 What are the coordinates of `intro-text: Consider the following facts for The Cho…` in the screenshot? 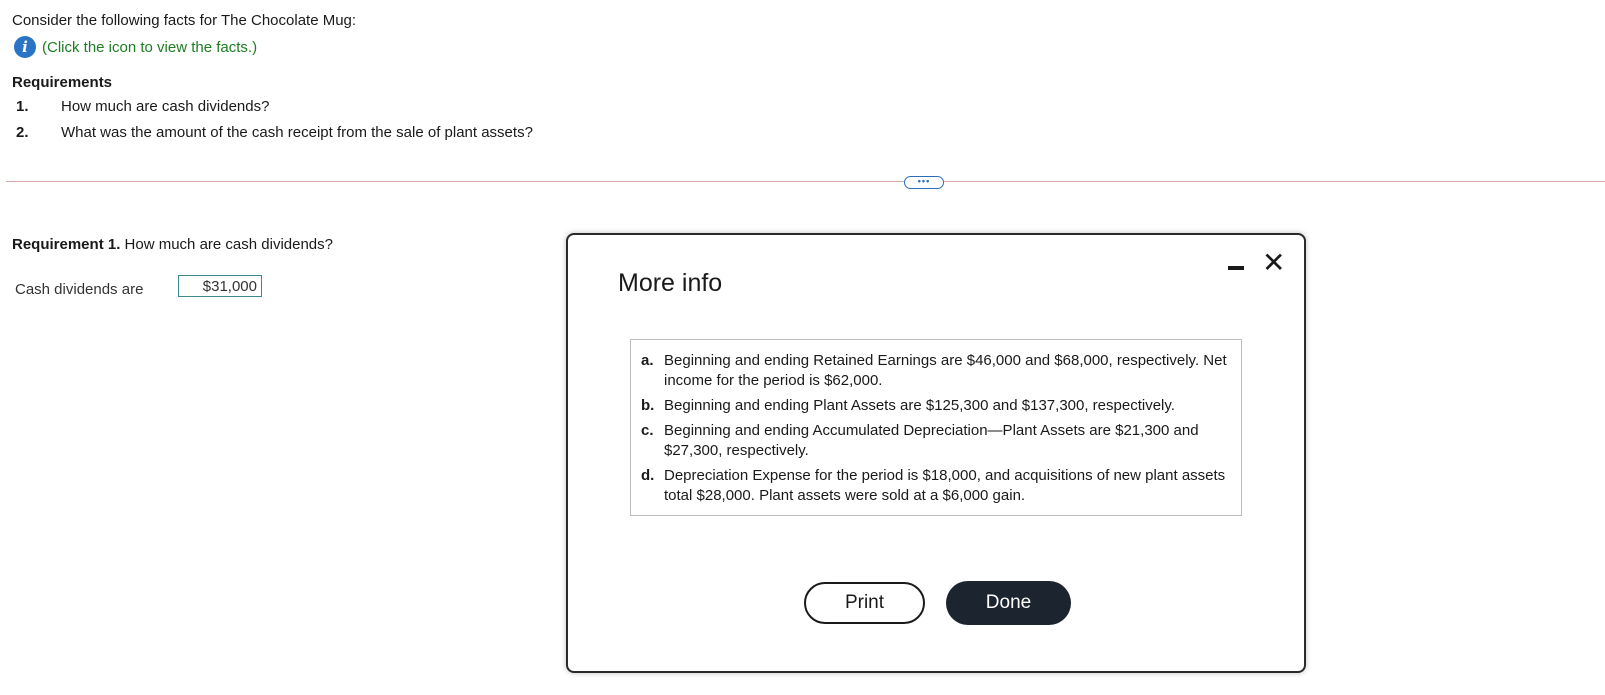 It's located at (184, 20).